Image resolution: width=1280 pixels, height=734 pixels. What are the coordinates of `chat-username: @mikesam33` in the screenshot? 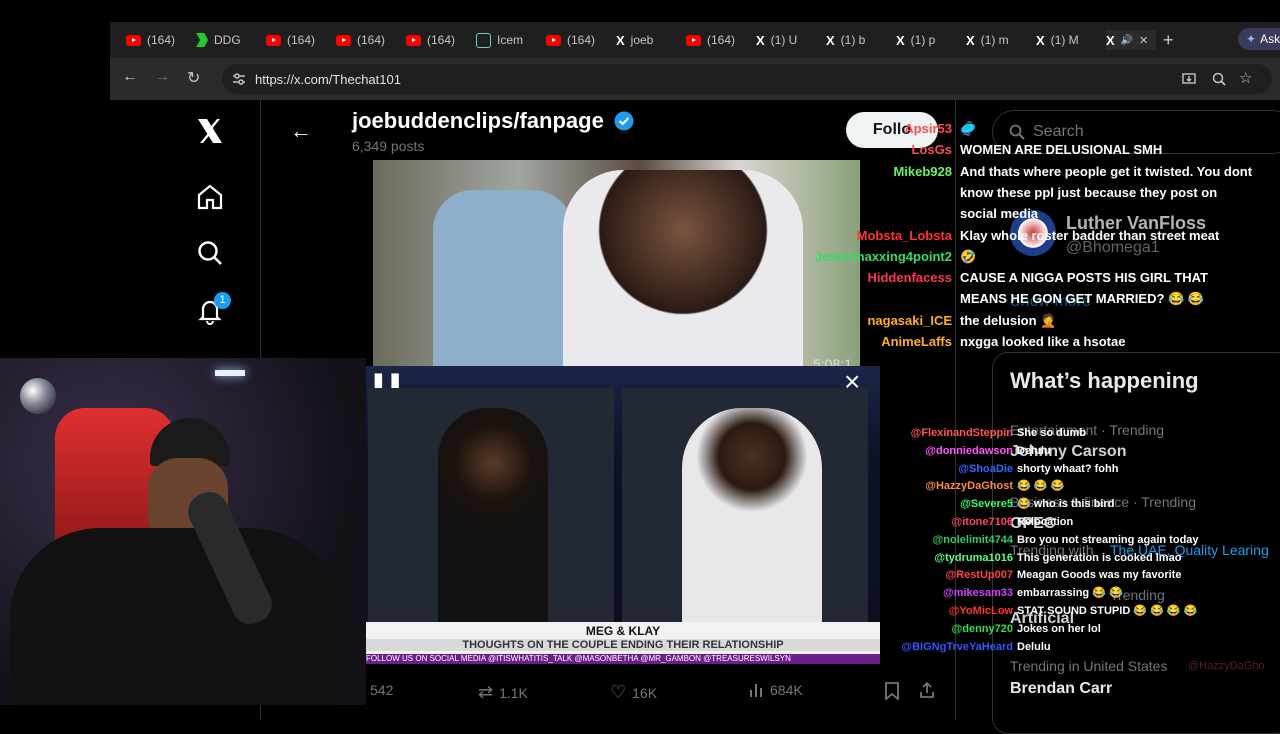 It's located at (977, 593).